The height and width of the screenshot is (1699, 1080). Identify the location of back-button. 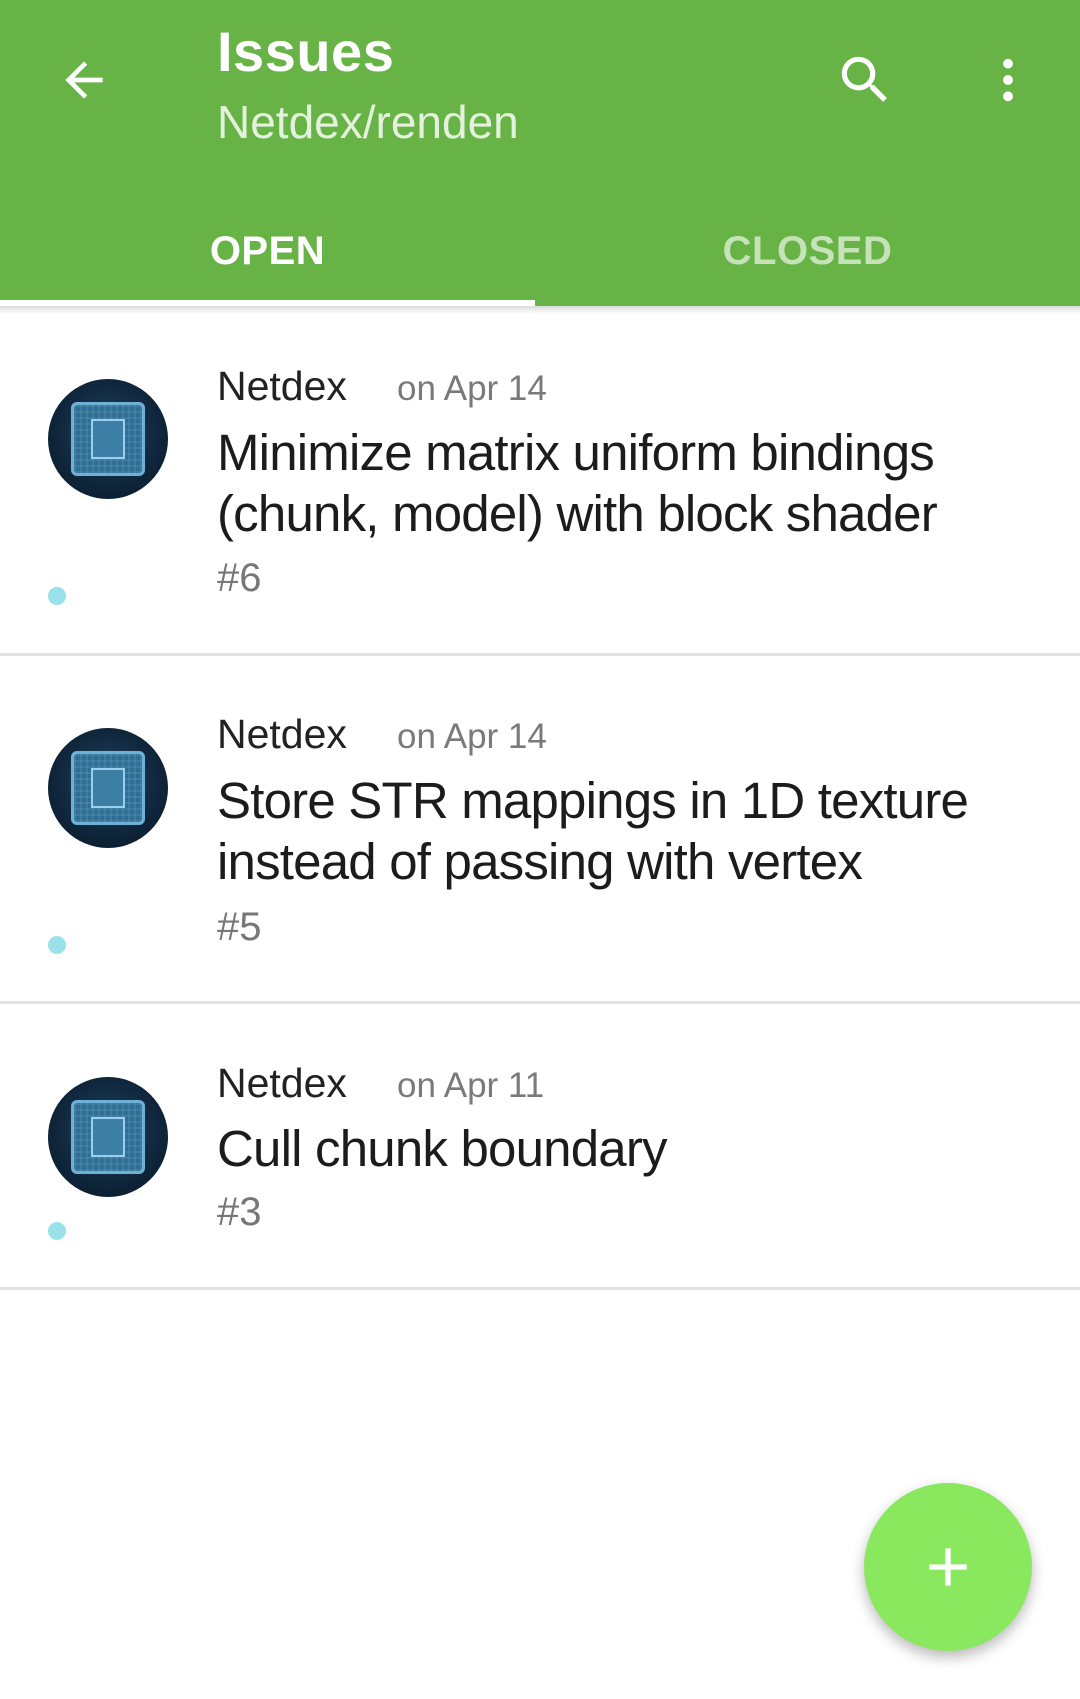
(84, 80).